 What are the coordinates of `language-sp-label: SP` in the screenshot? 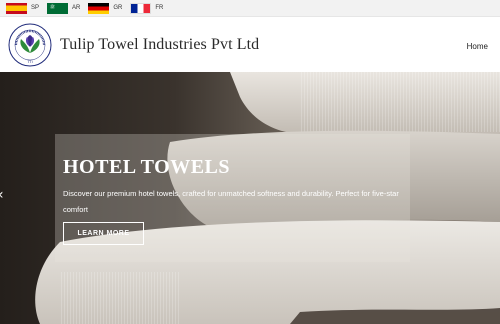 It's located at (35, 8).